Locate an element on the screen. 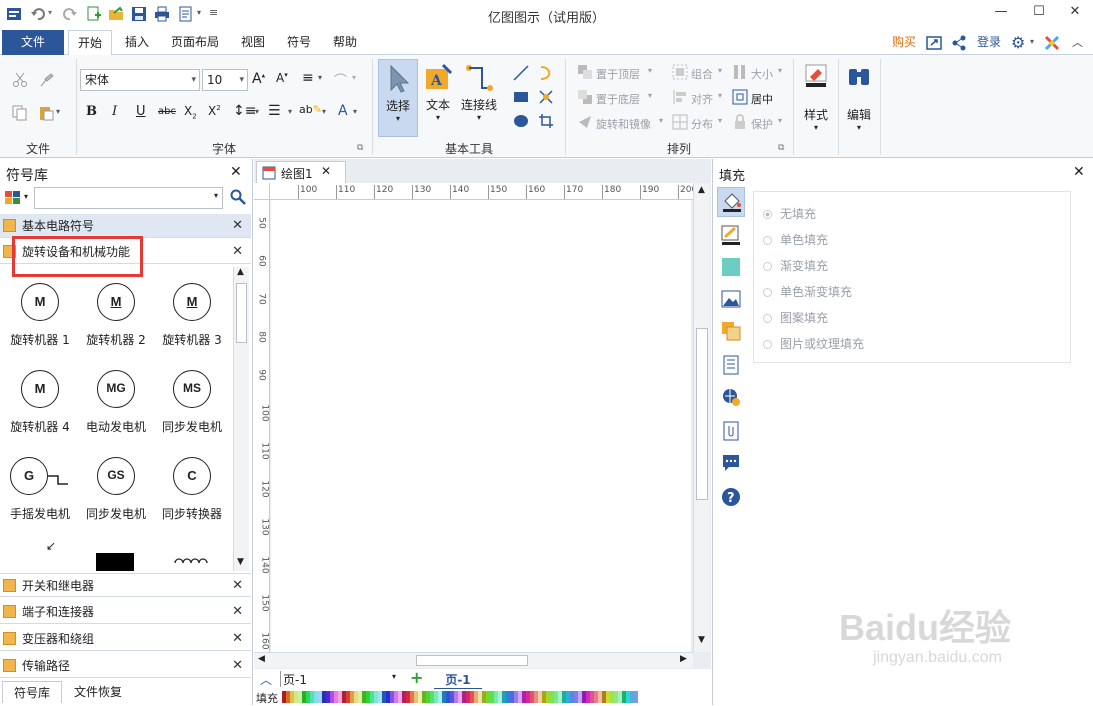  font-color-dropdown-icon: ▾ is located at coordinates (355, 111).